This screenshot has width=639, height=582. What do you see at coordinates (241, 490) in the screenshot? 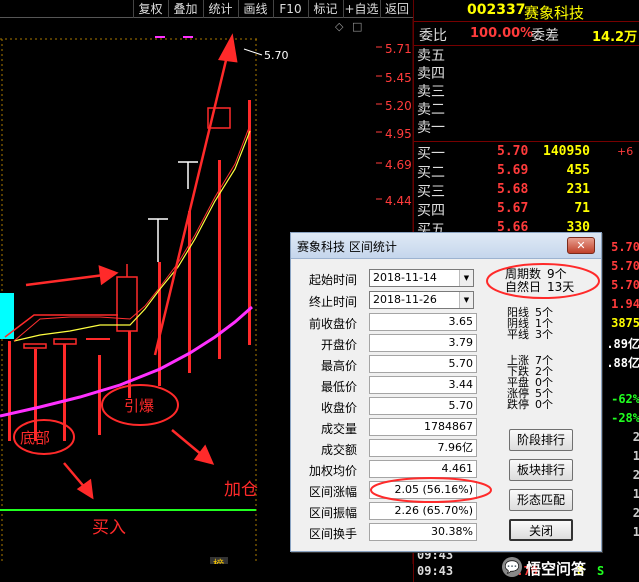
I see `anno-add: 加仓` at bounding box center [241, 490].